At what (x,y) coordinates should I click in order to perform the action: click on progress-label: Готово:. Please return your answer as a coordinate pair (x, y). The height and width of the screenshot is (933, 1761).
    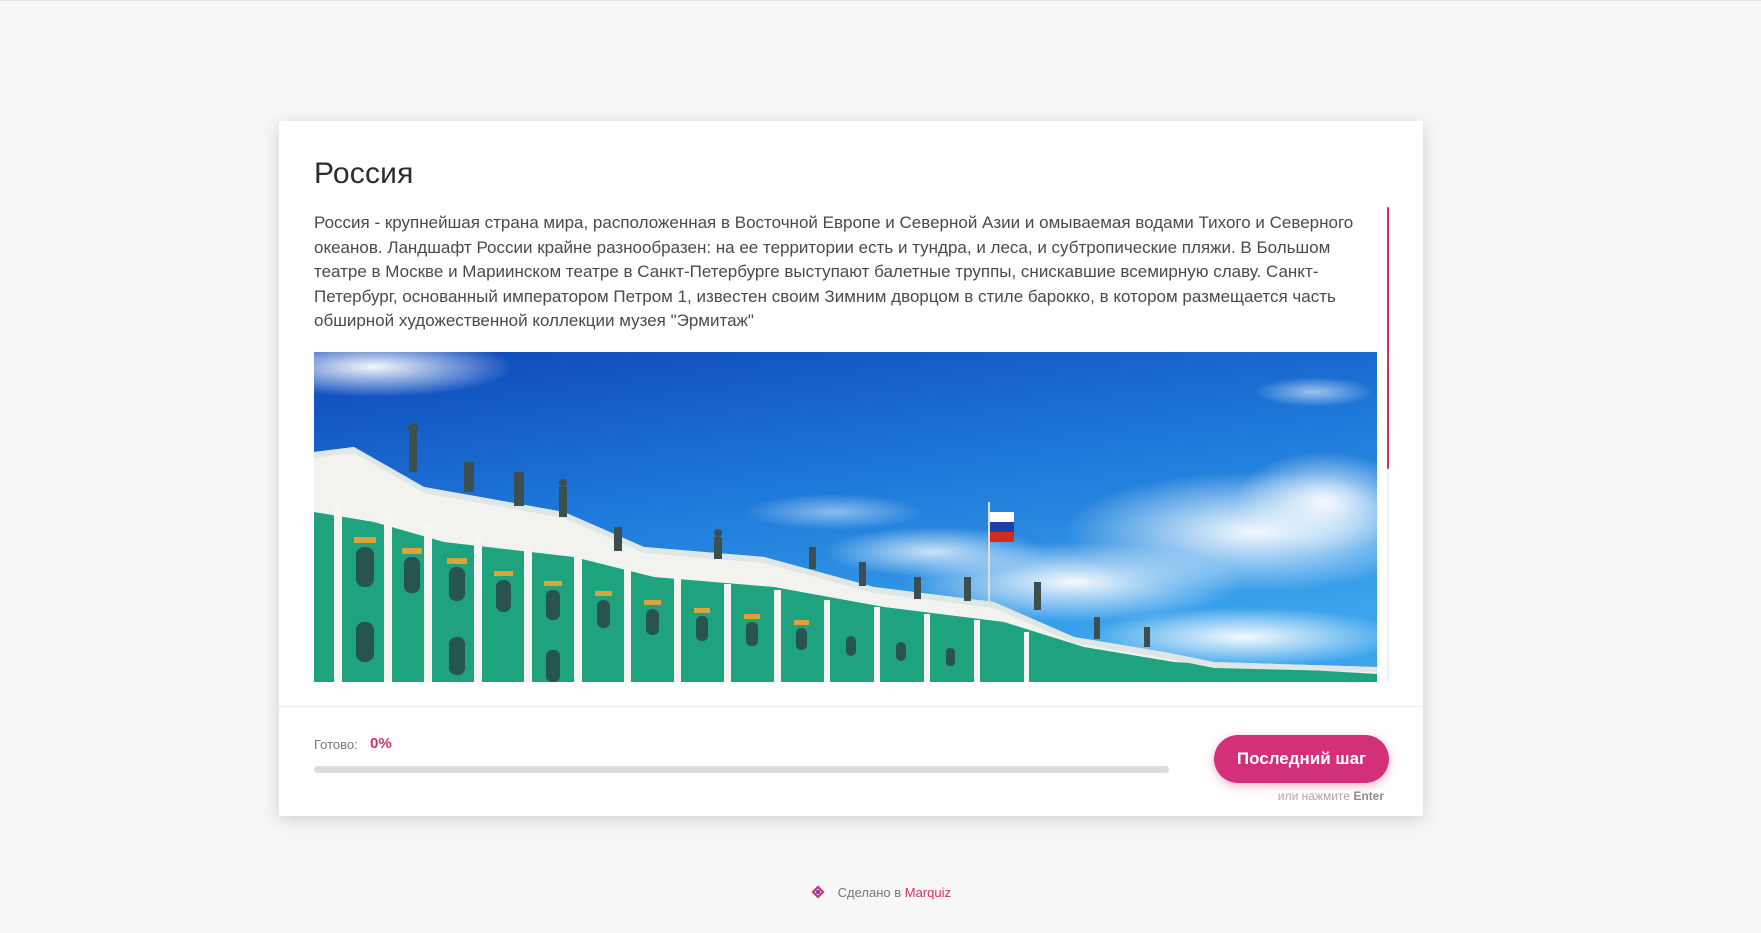
    Looking at the image, I should click on (336, 744).